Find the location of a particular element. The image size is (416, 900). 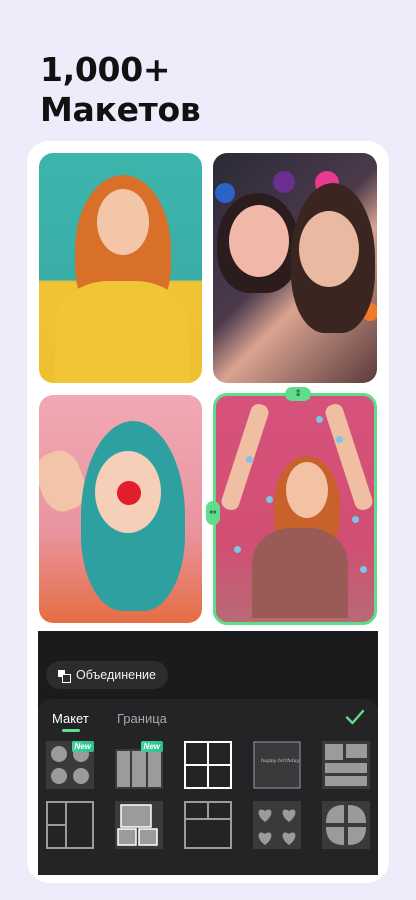

headline-line-1: 1,000+ is located at coordinates (105, 69).